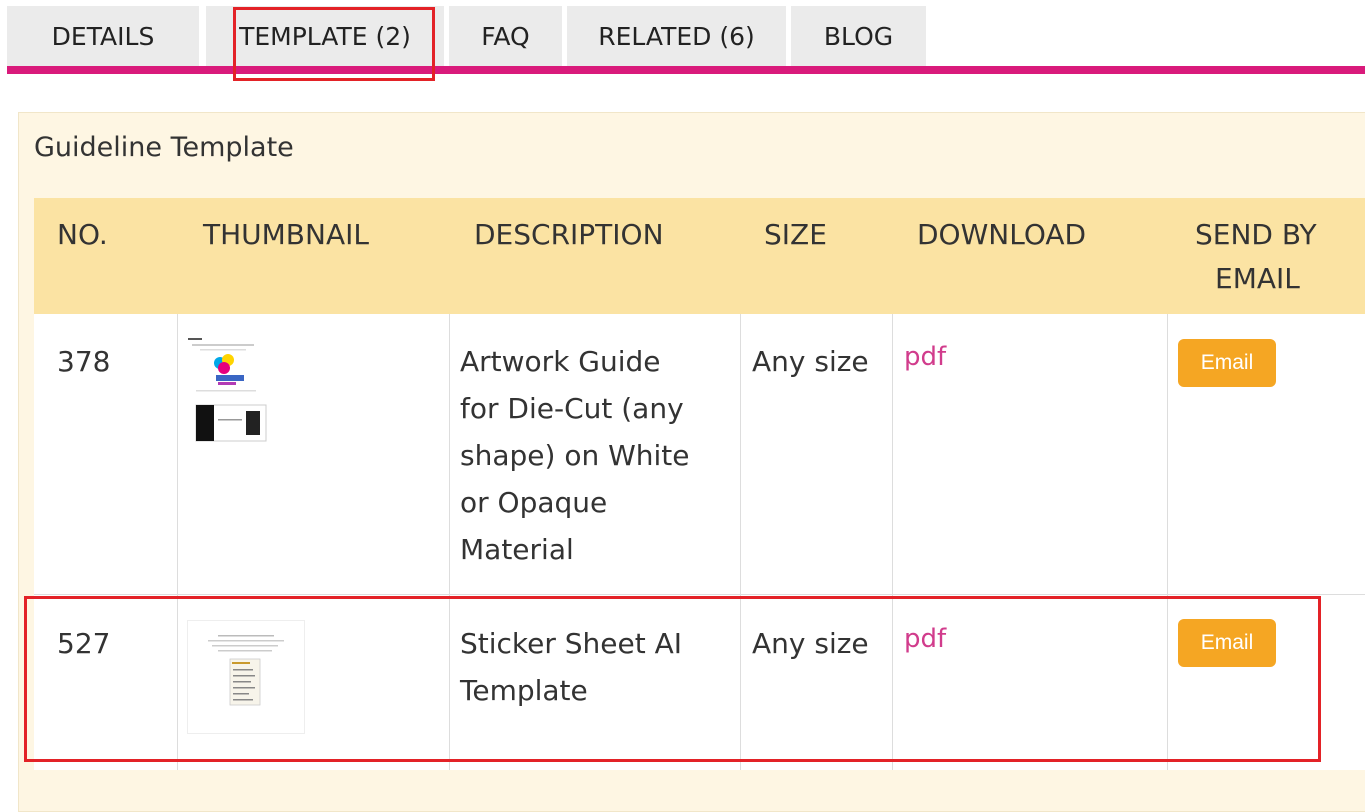 The image size is (1365, 812). Describe the element at coordinates (676, 37) in the screenshot. I see `tab-related: RELATED (6)` at that location.